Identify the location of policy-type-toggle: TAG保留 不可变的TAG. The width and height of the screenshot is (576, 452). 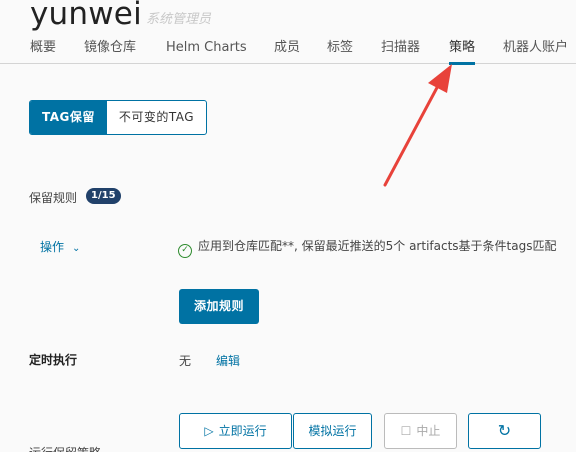
(118, 117).